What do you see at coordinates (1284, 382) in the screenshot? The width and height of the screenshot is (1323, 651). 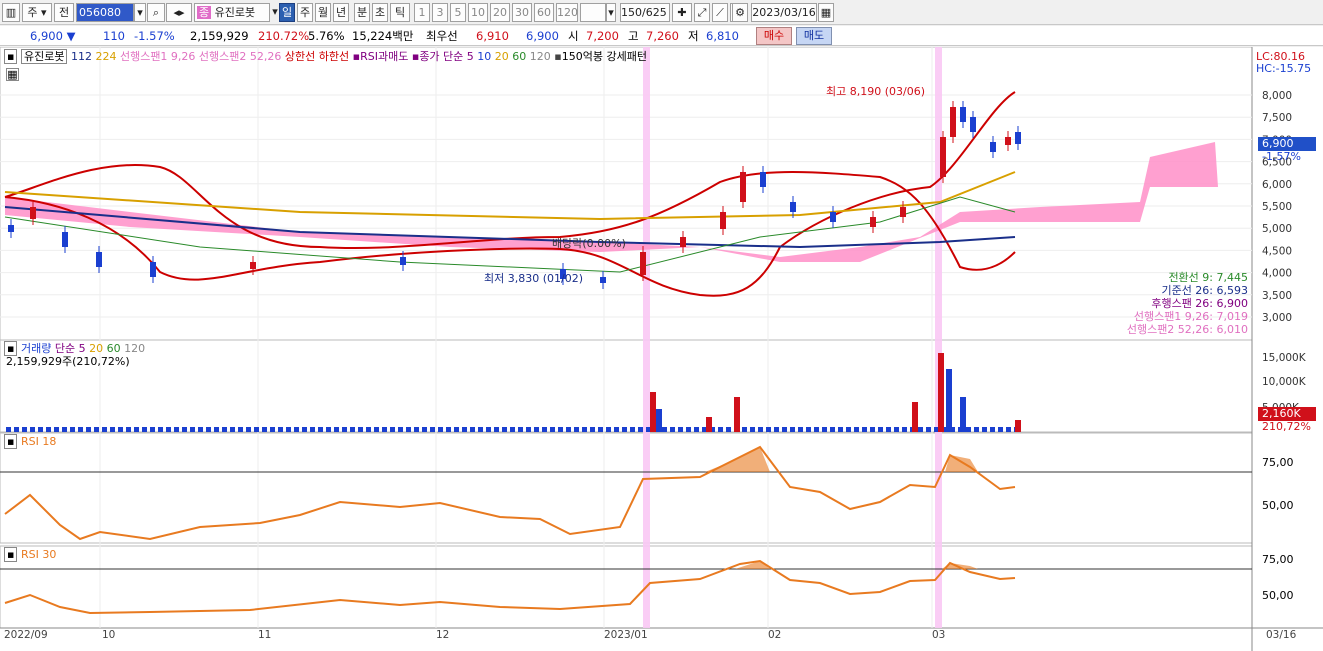 I see `volume-tick: 10,000K` at bounding box center [1284, 382].